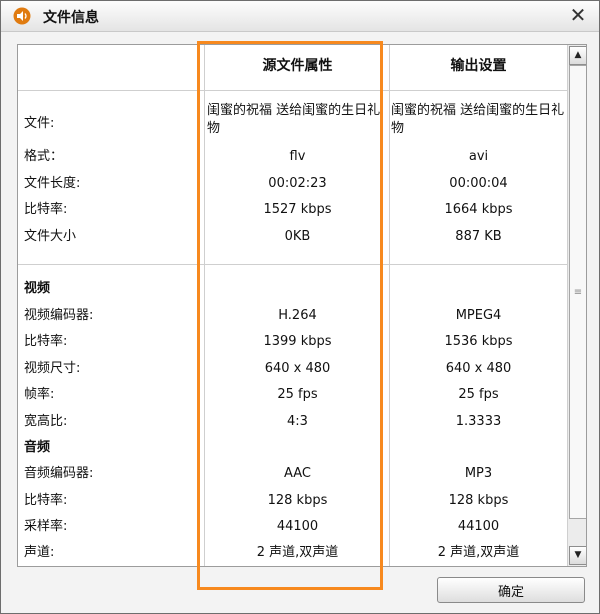 This screenshot has height=614, width=600. I want to click on source-aspect-ratio: 4:3, so click(297, 421).